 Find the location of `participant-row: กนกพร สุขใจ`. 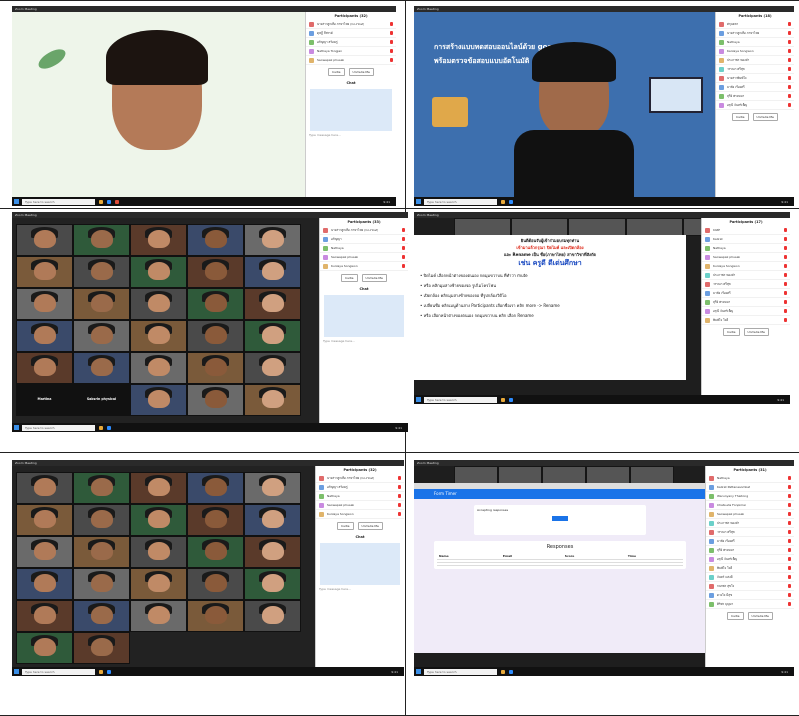

participant-row: กนกพร สุขใจ is located at coordinates (750, 586).